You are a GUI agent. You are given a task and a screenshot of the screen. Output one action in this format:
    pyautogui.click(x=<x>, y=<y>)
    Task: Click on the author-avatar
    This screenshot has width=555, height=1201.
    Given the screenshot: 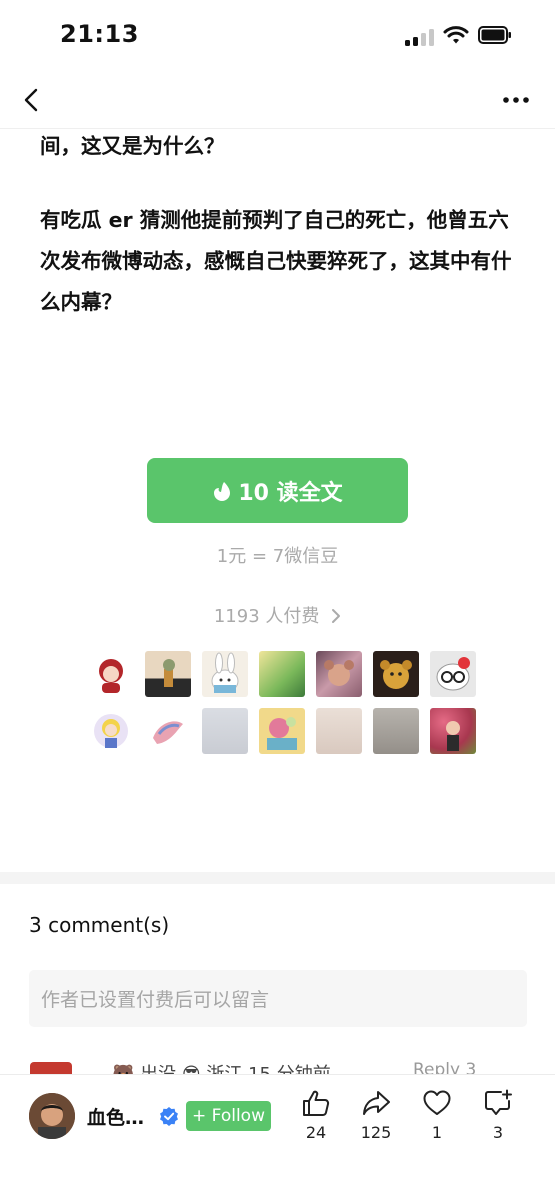 What is the action you would take?
    pyautogui.click(x=52, y=1116)
    